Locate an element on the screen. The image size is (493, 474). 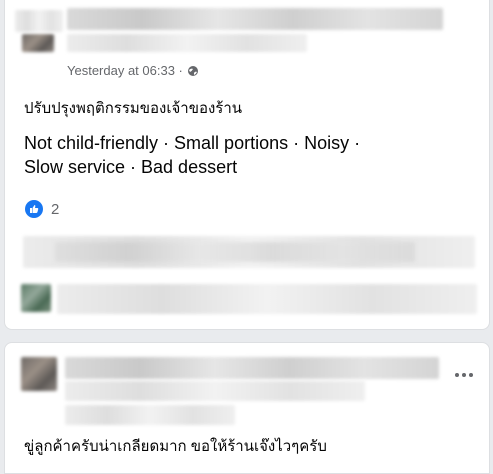
tags-line-2: Slow service · Bad dessert is located at coordinates (131, 167).